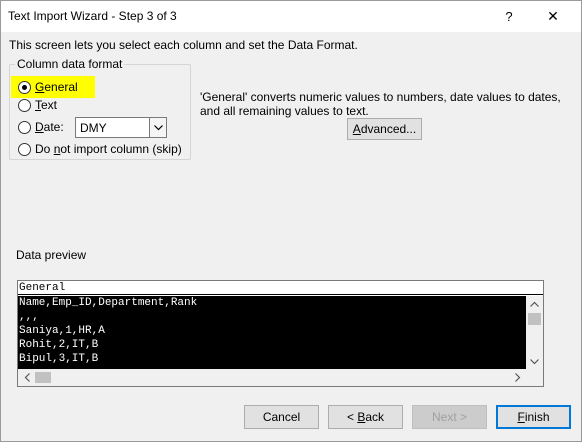 This screenshot has width=582, height=442. What do you see at coordinates (534, 319) in the screenshot?
I see `vertical-scroll-thumb` at bounding box center [534, 319].